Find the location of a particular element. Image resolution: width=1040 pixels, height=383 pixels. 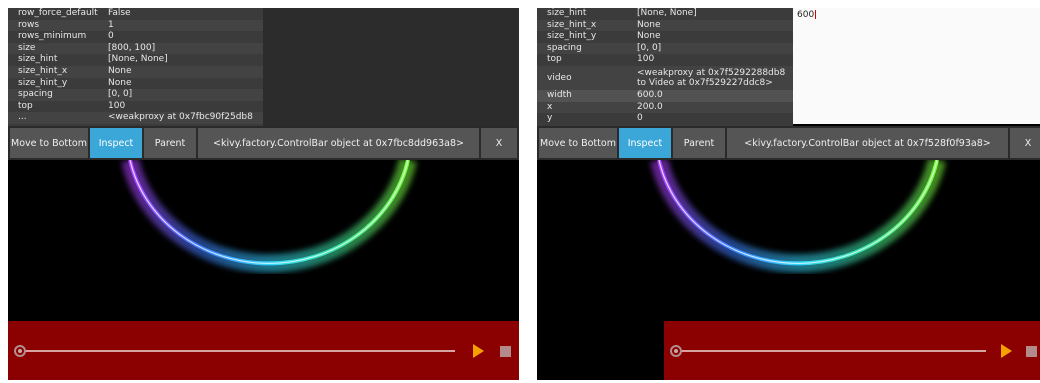

inspector-background is located at coordinates (391, 67).